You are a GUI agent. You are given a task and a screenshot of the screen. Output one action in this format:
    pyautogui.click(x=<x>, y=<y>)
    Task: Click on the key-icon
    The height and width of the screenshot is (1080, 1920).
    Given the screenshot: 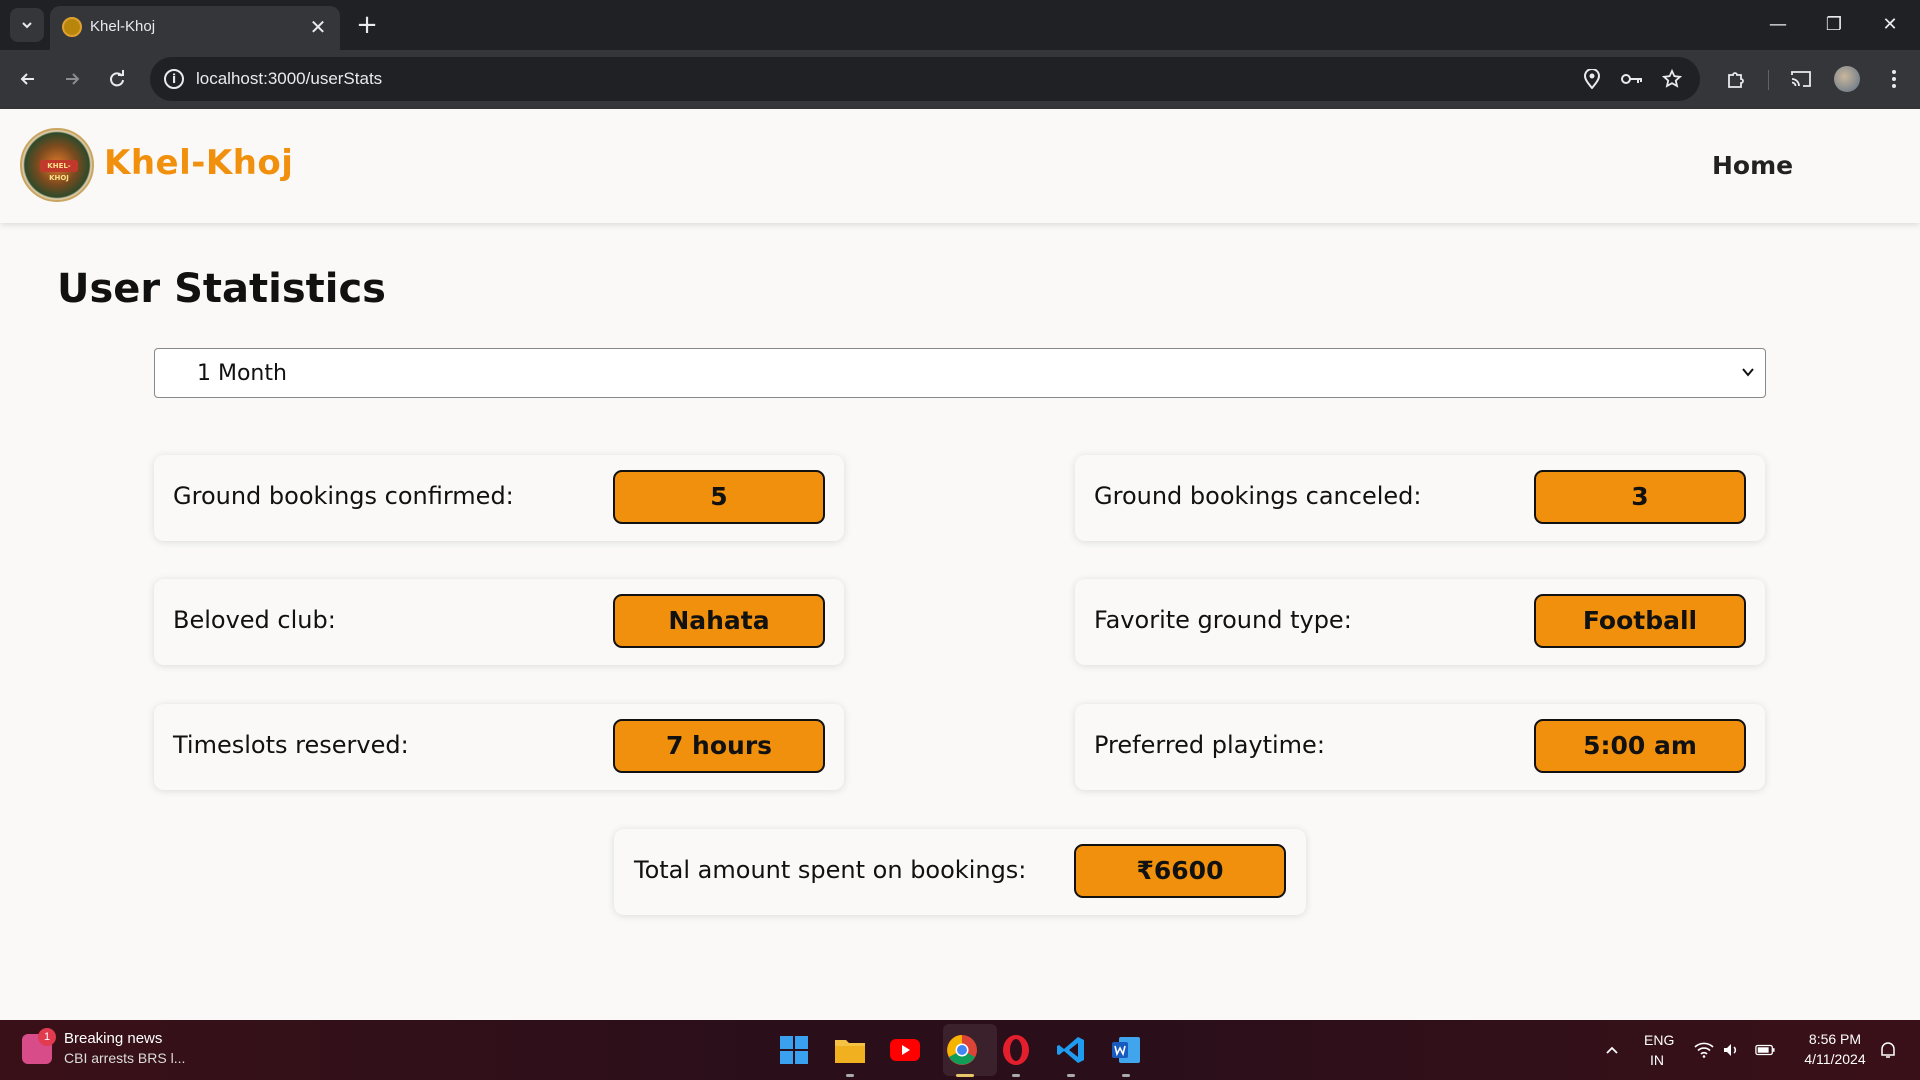 What is the action you would take?
    pyautogui.click(x=1632, y=79)
    